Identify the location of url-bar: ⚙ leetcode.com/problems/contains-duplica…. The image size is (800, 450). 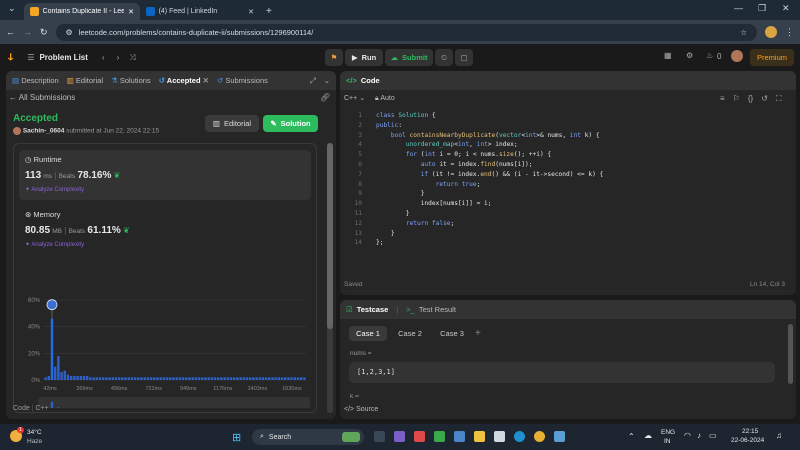
(406, 32).